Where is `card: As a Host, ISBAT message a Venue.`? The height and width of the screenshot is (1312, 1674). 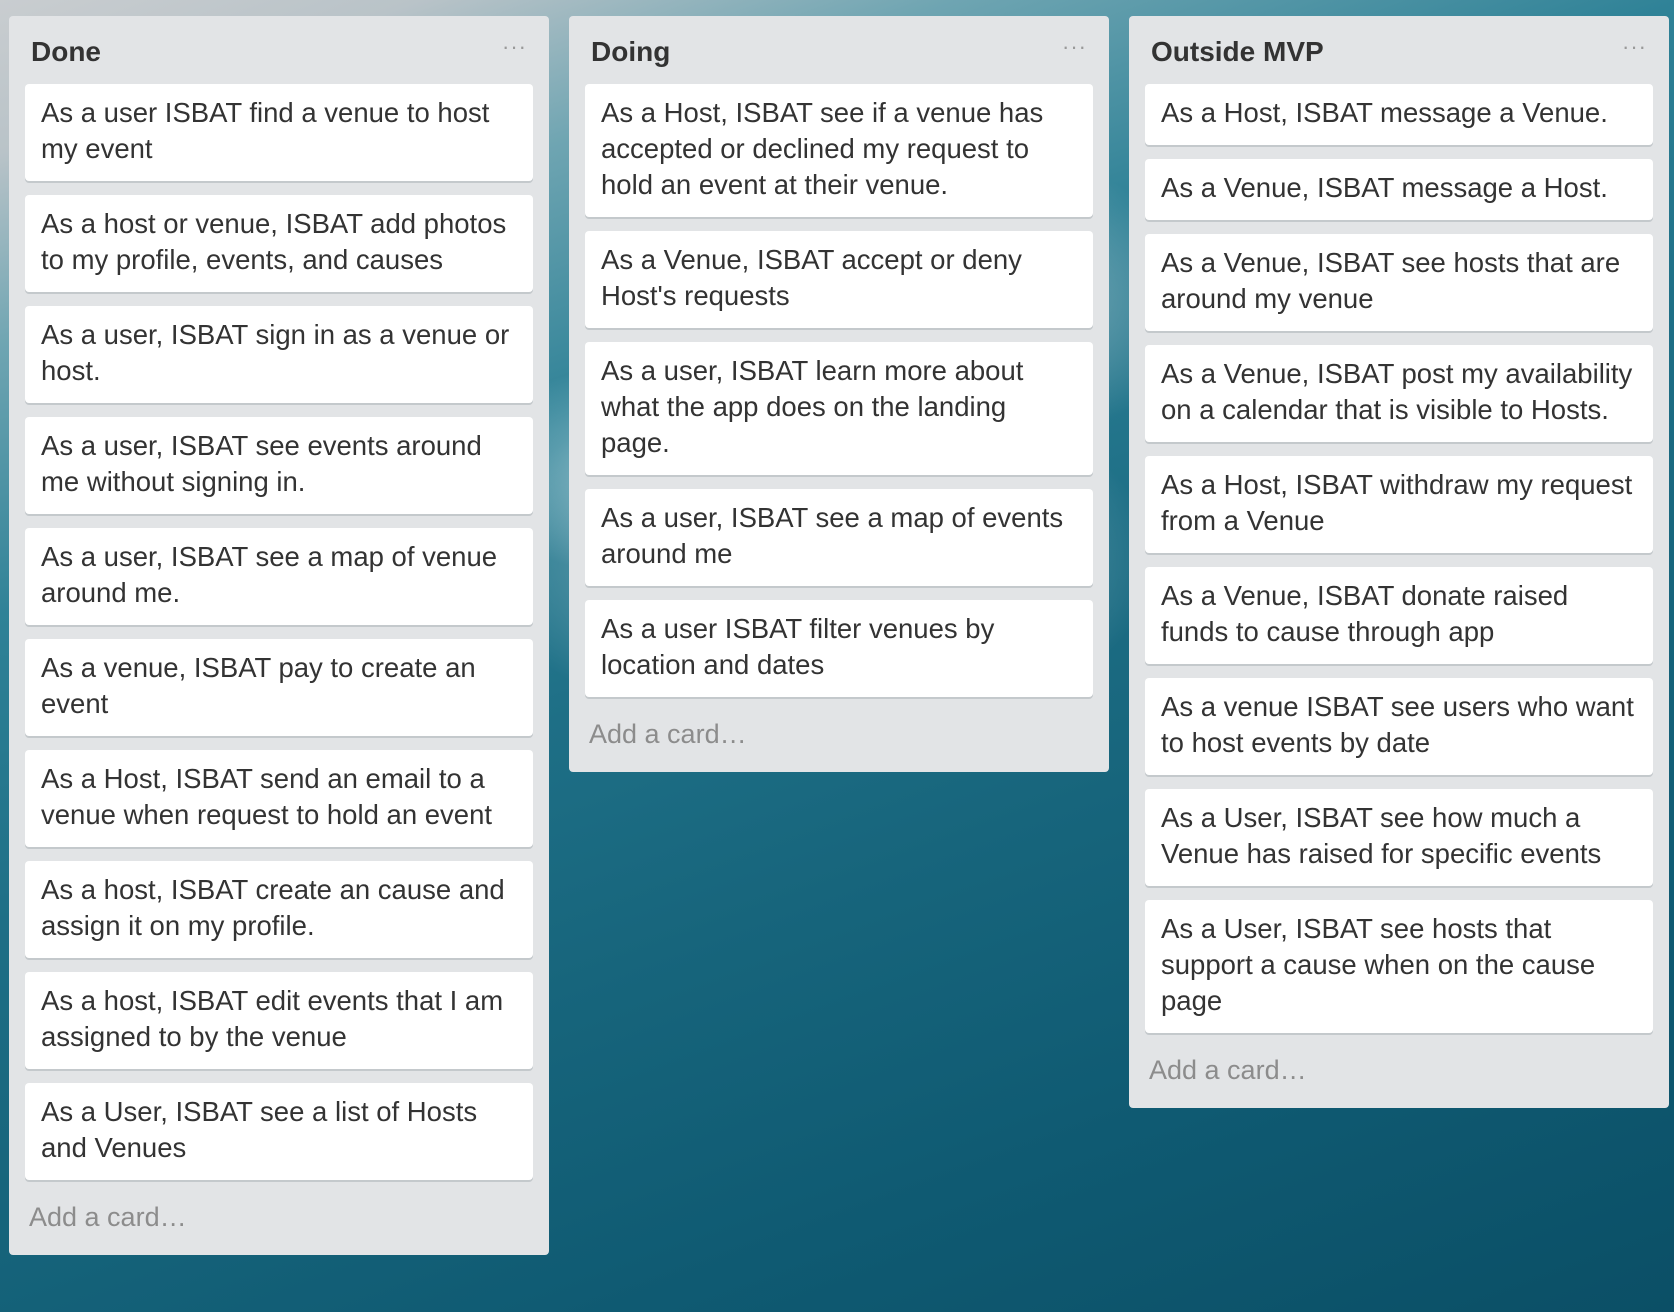
card: As a Host, ISBAT message a Venue. is located at coordinates (1399, 114).